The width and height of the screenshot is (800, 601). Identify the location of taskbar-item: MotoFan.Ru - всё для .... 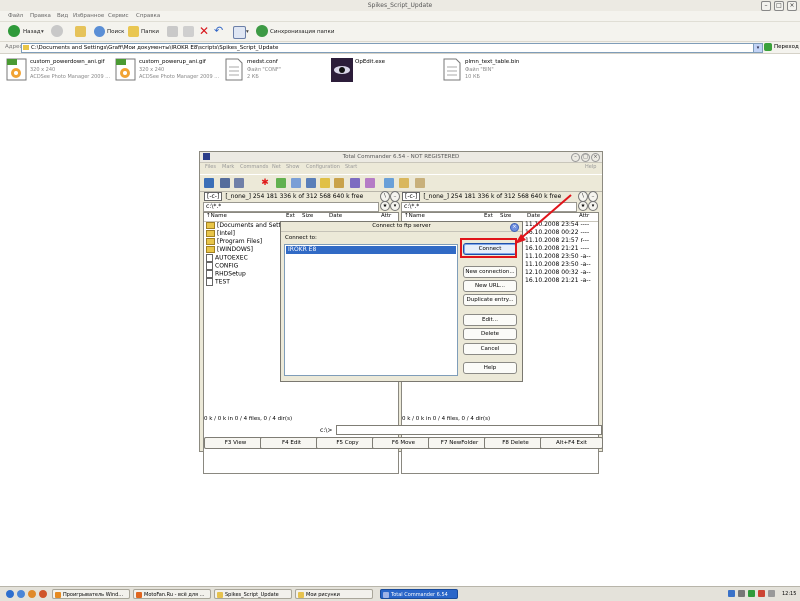
(172, 594).